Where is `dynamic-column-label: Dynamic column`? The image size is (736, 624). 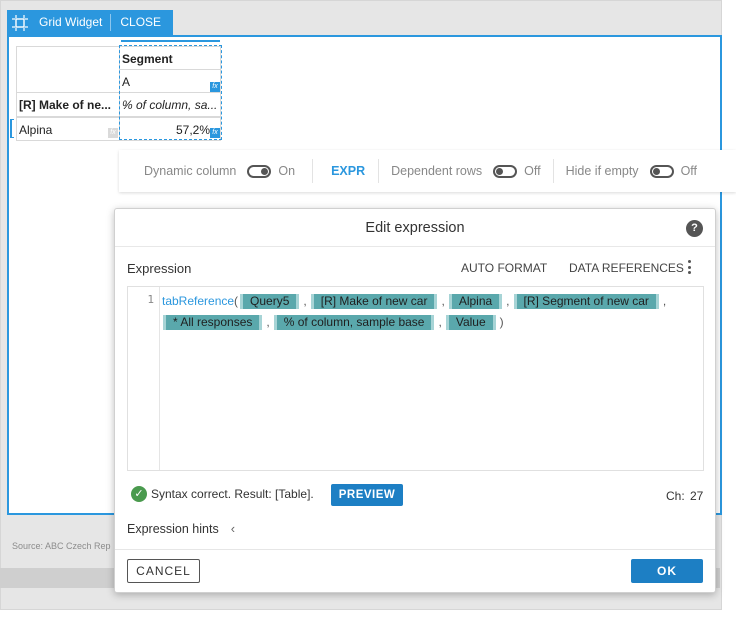 dynamic-column-label: Dynamic column is located at coordinates (190, 171).